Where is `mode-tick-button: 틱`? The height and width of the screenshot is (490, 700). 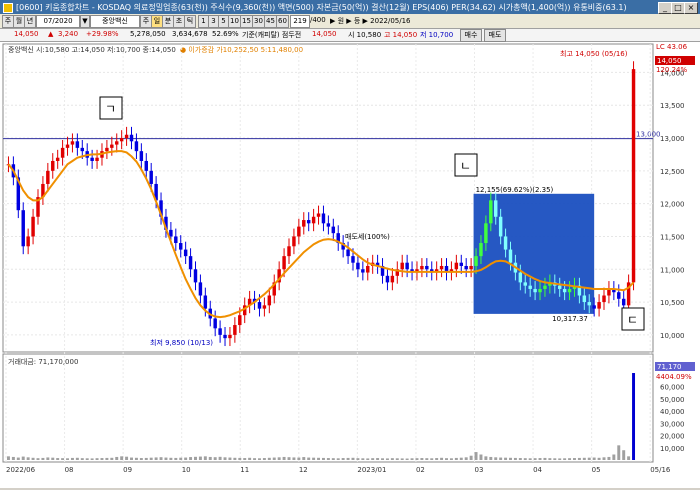
mode-tick-button: 틱 is located at coordinates (190, 21).